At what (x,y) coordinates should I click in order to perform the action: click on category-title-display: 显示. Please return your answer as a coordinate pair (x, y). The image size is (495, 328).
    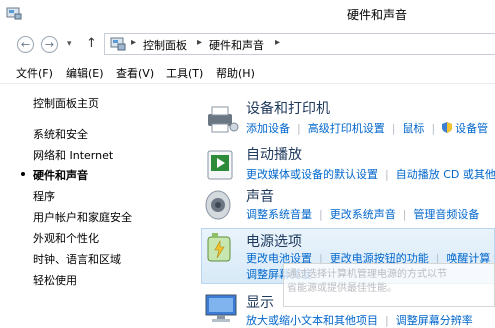
    Looking at the image, I should click on (260, 302).